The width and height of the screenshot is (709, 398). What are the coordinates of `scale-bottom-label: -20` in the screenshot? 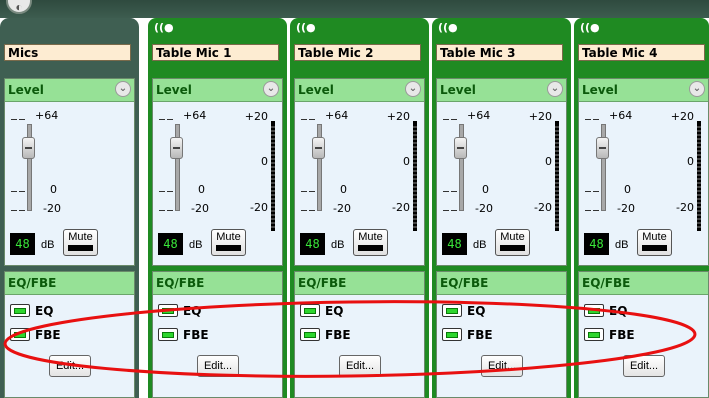 It's located at (626, 208).